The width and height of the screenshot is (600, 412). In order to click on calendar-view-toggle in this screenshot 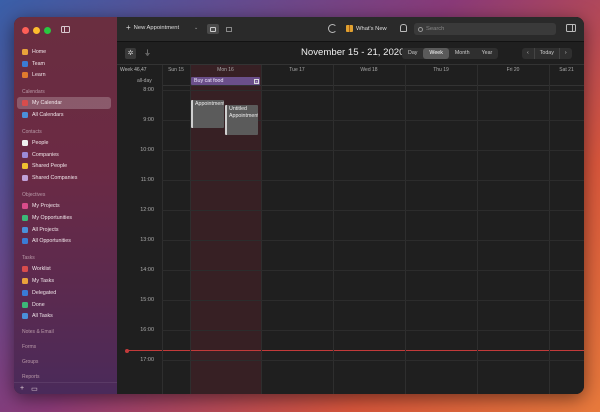, I will do `click(213, 29)`.